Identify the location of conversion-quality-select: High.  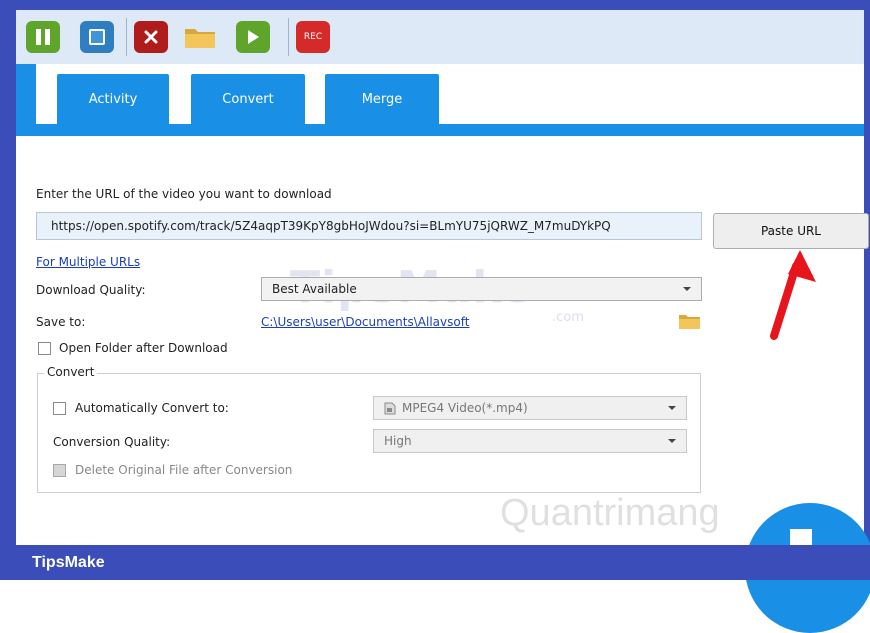
(530, 441).